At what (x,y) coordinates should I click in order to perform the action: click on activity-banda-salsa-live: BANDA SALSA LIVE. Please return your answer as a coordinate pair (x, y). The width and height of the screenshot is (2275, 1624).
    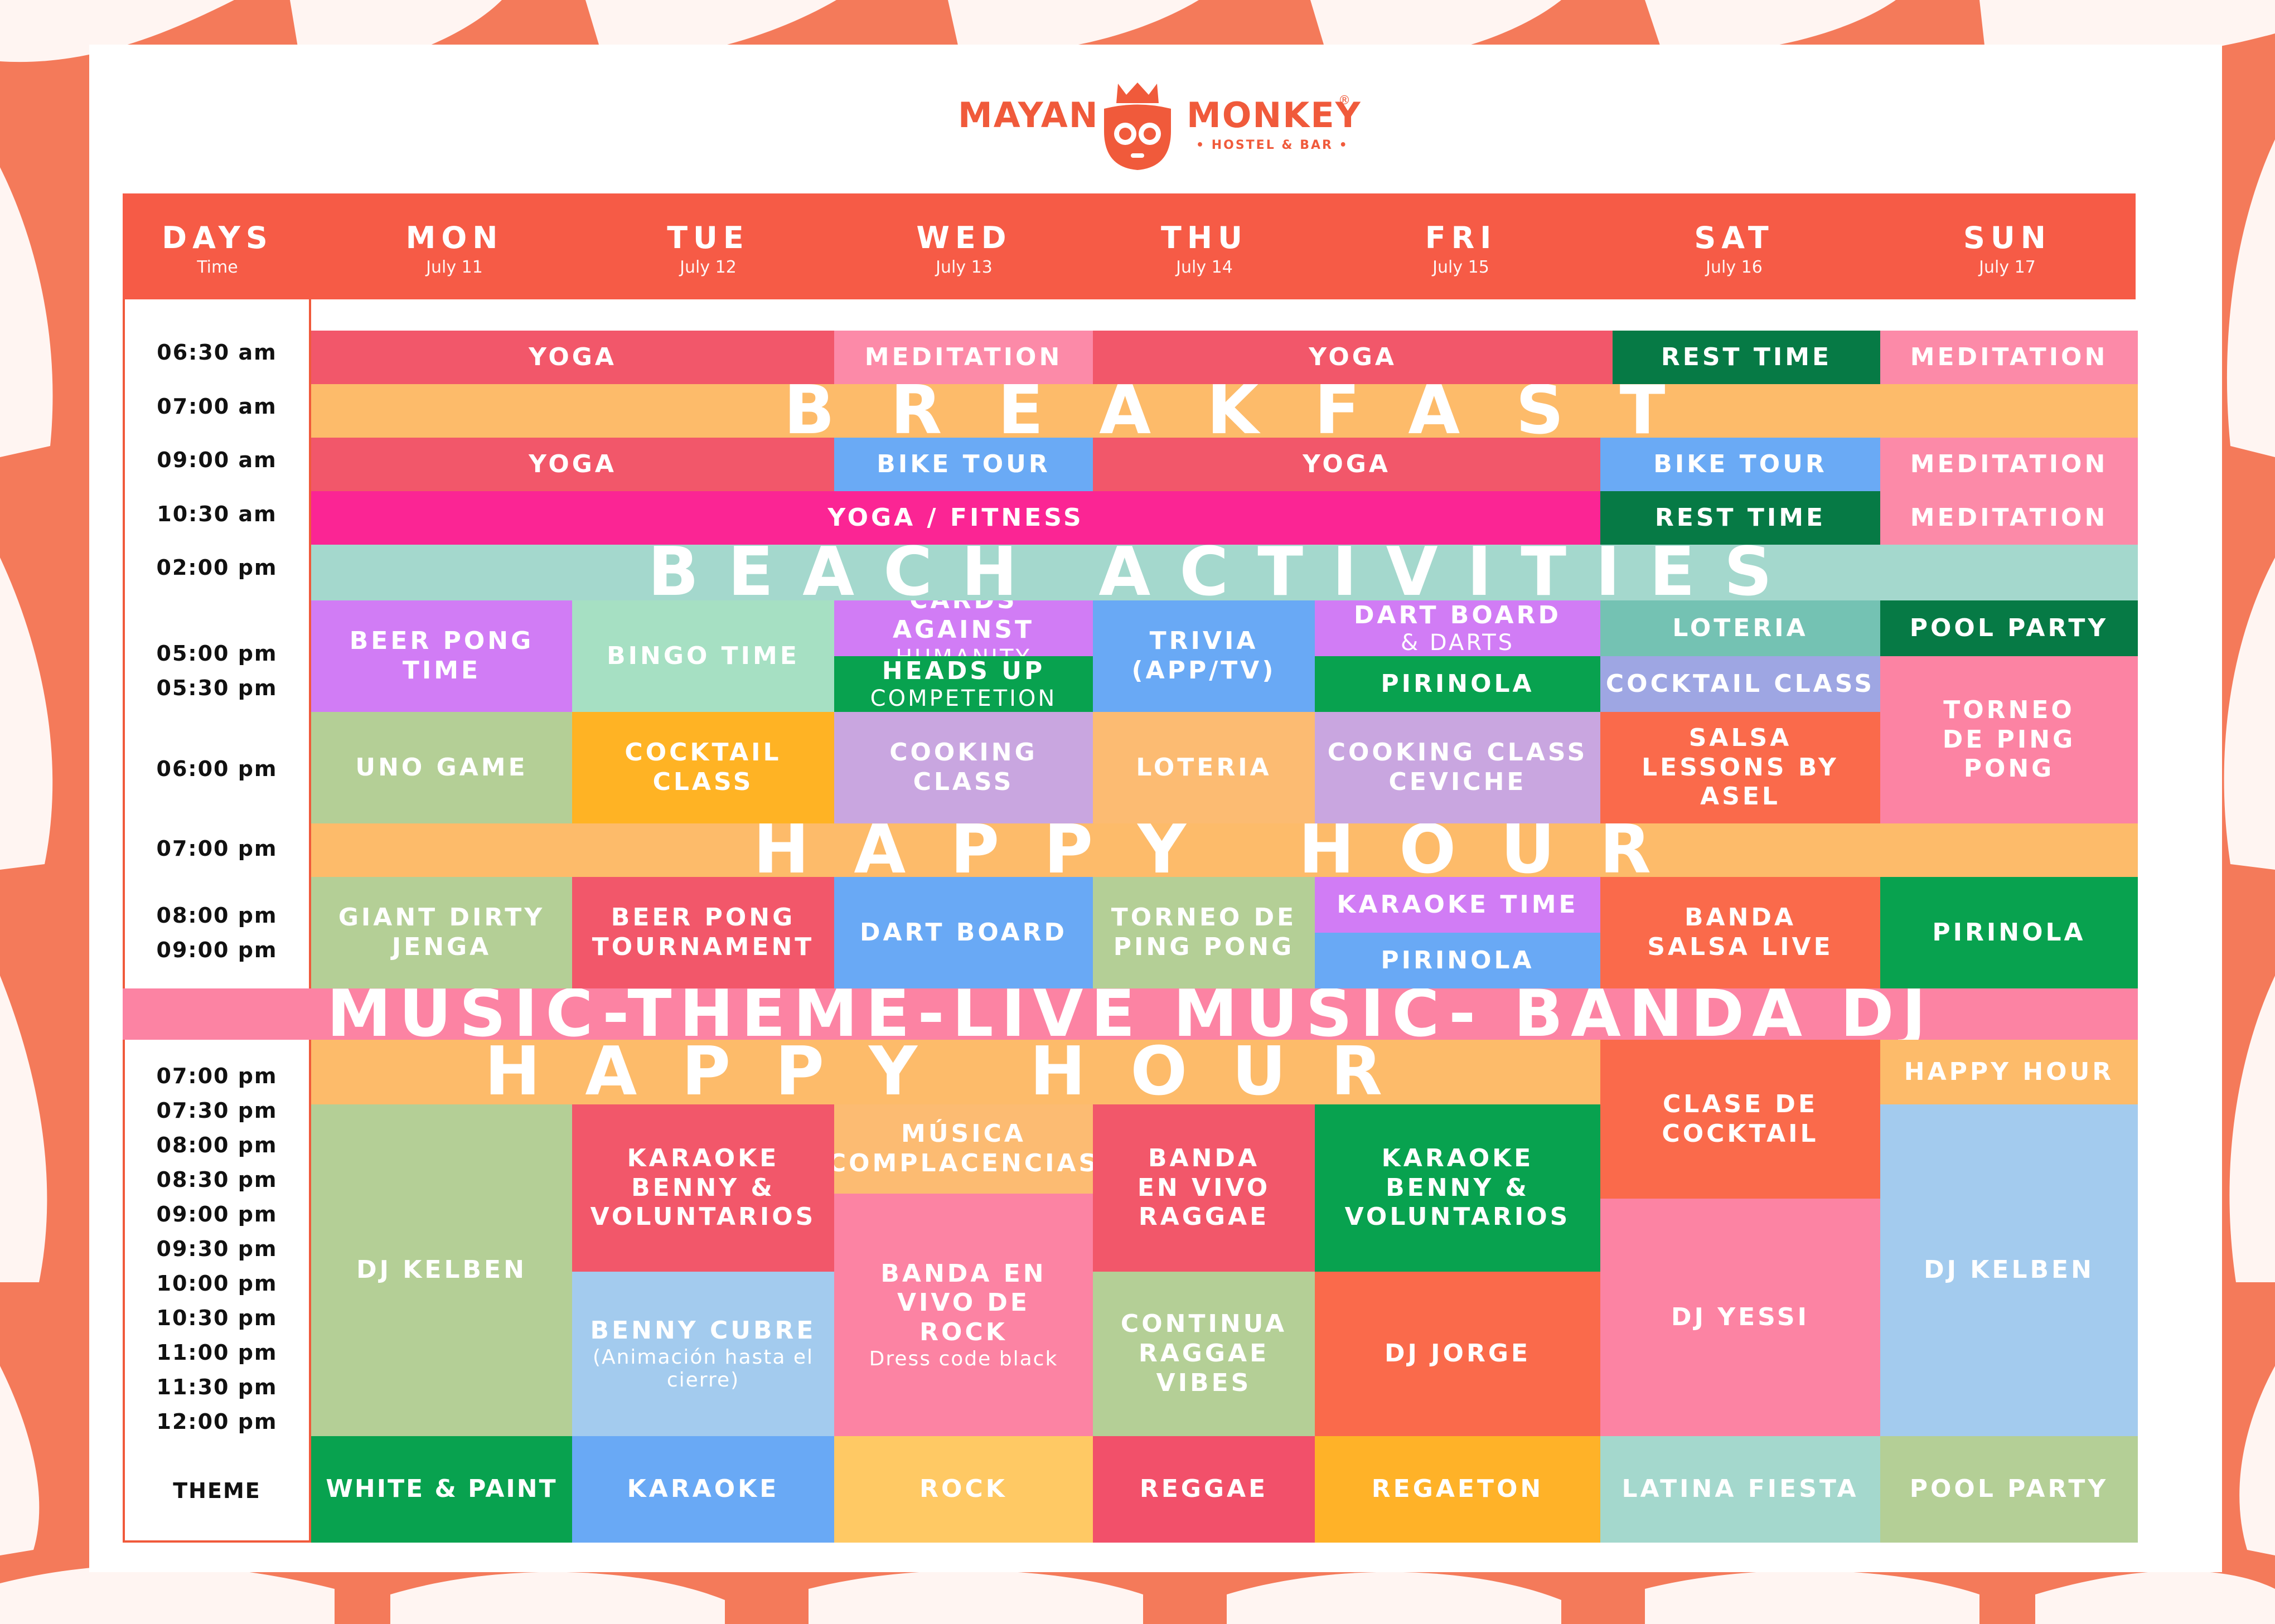
    Looking at the image, I should click on (1740, 933).